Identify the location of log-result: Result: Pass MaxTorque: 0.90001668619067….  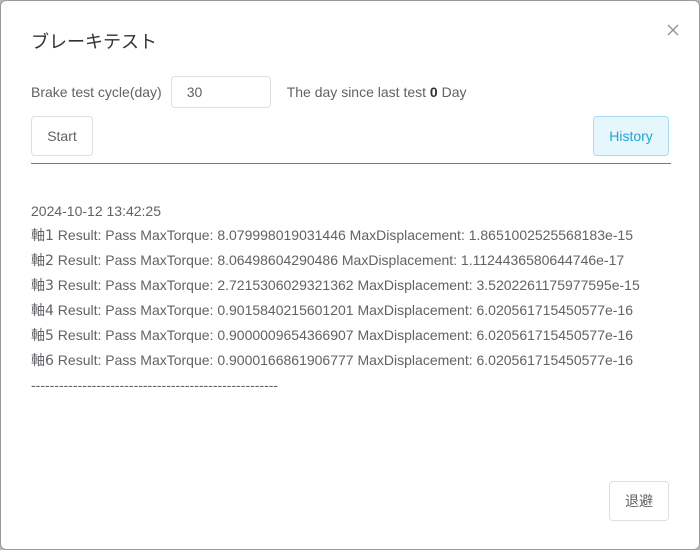
(343, 360).